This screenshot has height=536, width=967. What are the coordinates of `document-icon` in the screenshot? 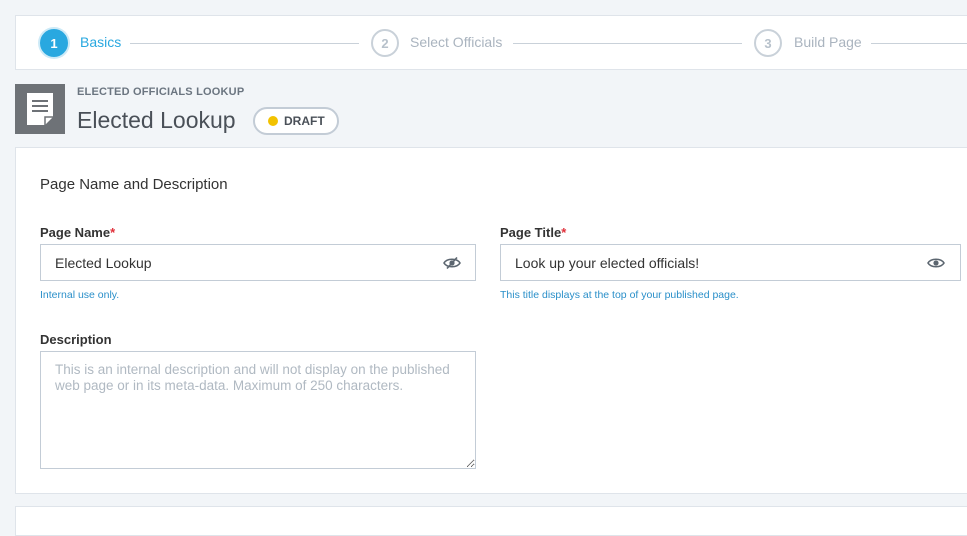 It's located at (40, 109).